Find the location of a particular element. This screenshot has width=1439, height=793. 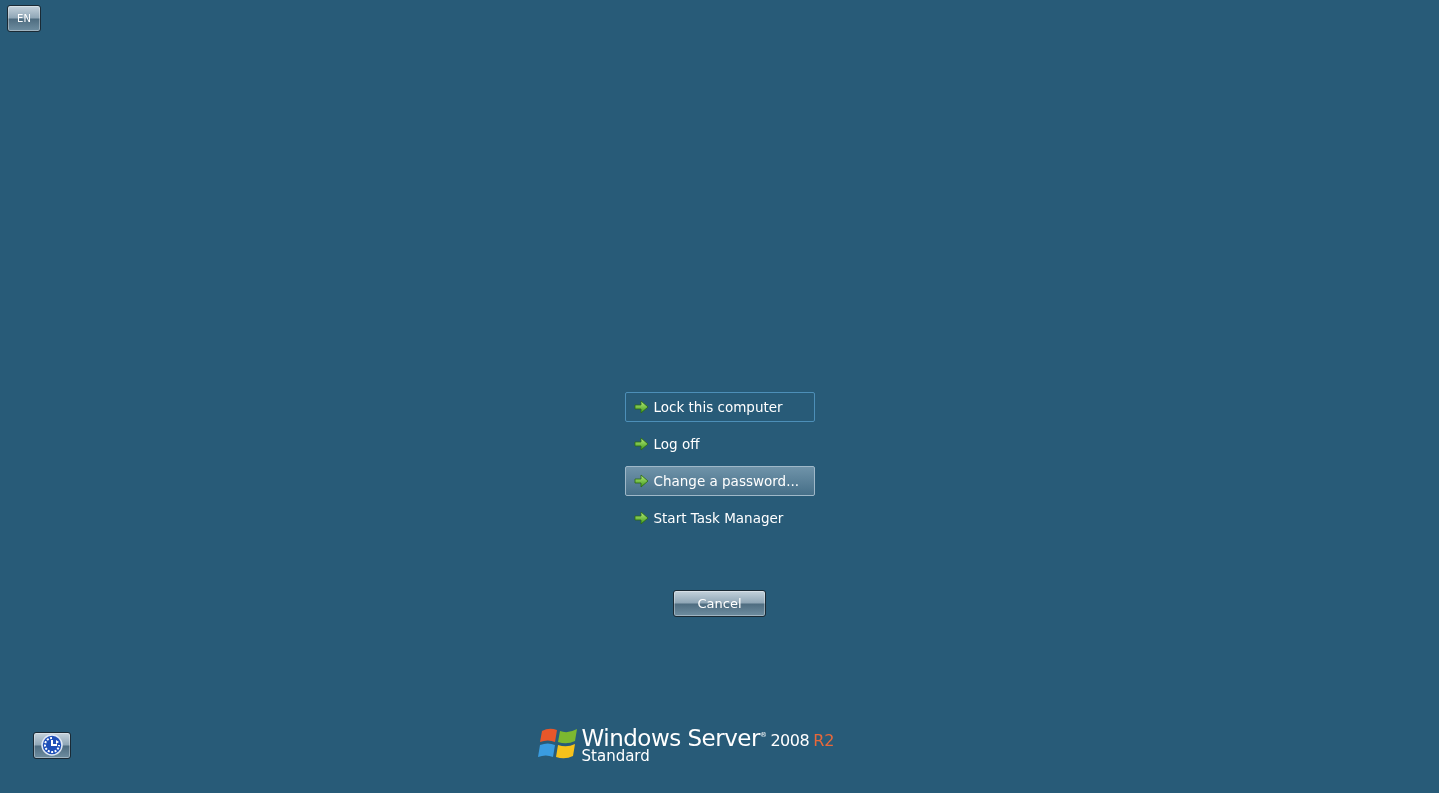

menu-option: Log off is located at coordinates (719, 444).